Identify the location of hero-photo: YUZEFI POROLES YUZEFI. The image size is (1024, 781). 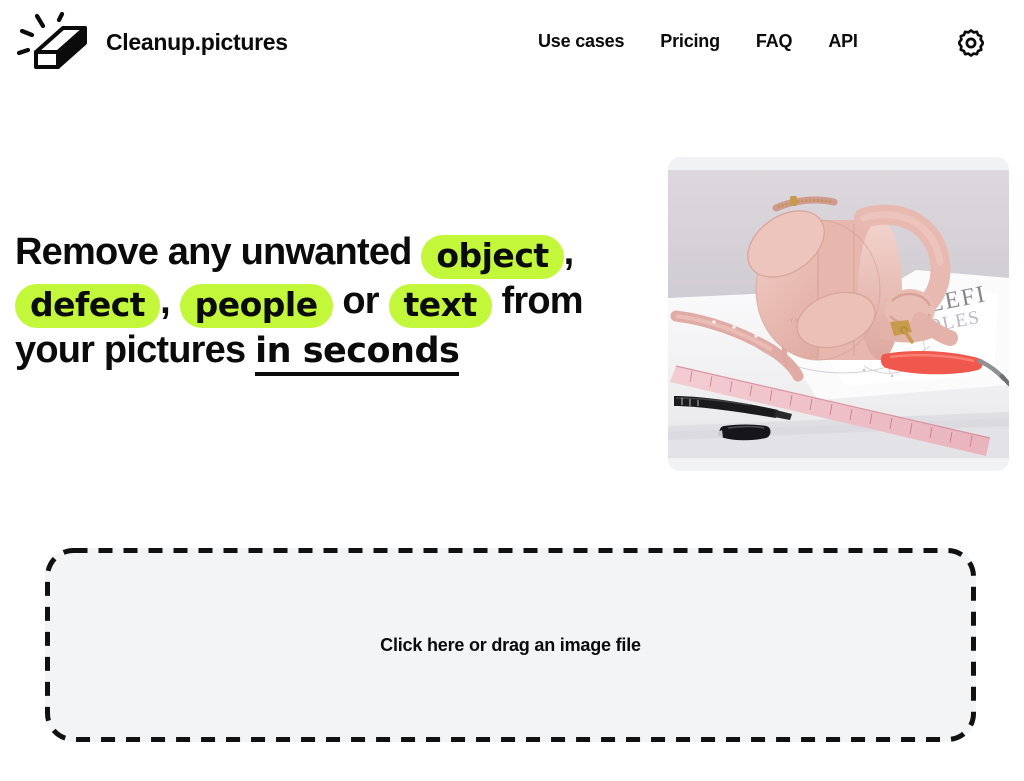
(838, 314).